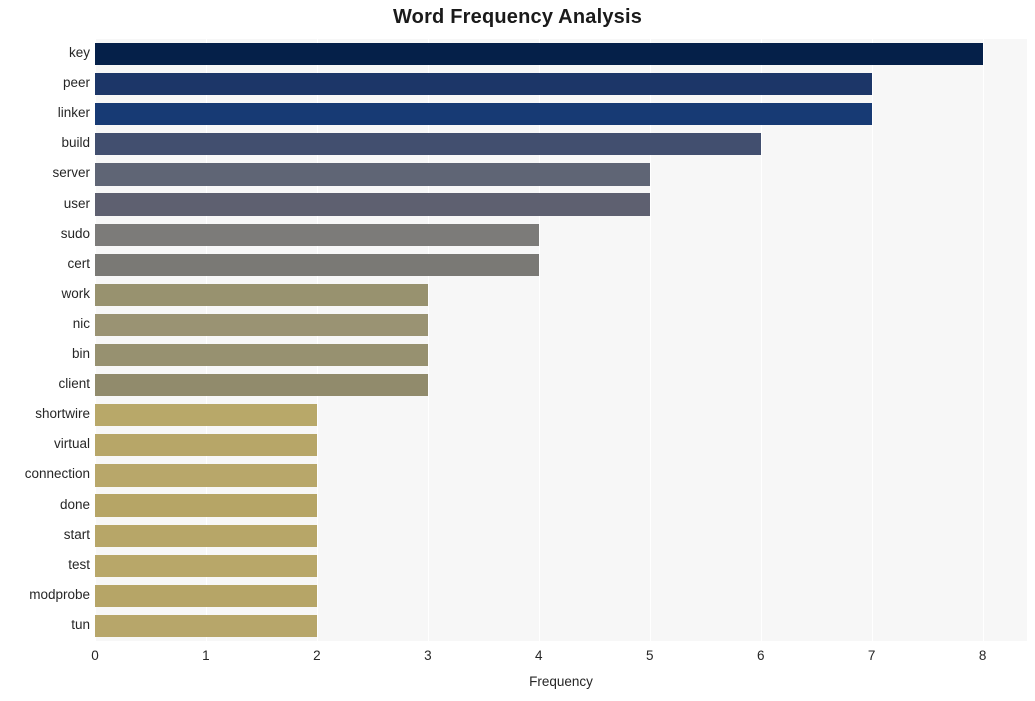  What do you see at coordinates (982, 655) in the screenshot?
I see `x-tick-label-8: 8` at bounding box center [982, 655].